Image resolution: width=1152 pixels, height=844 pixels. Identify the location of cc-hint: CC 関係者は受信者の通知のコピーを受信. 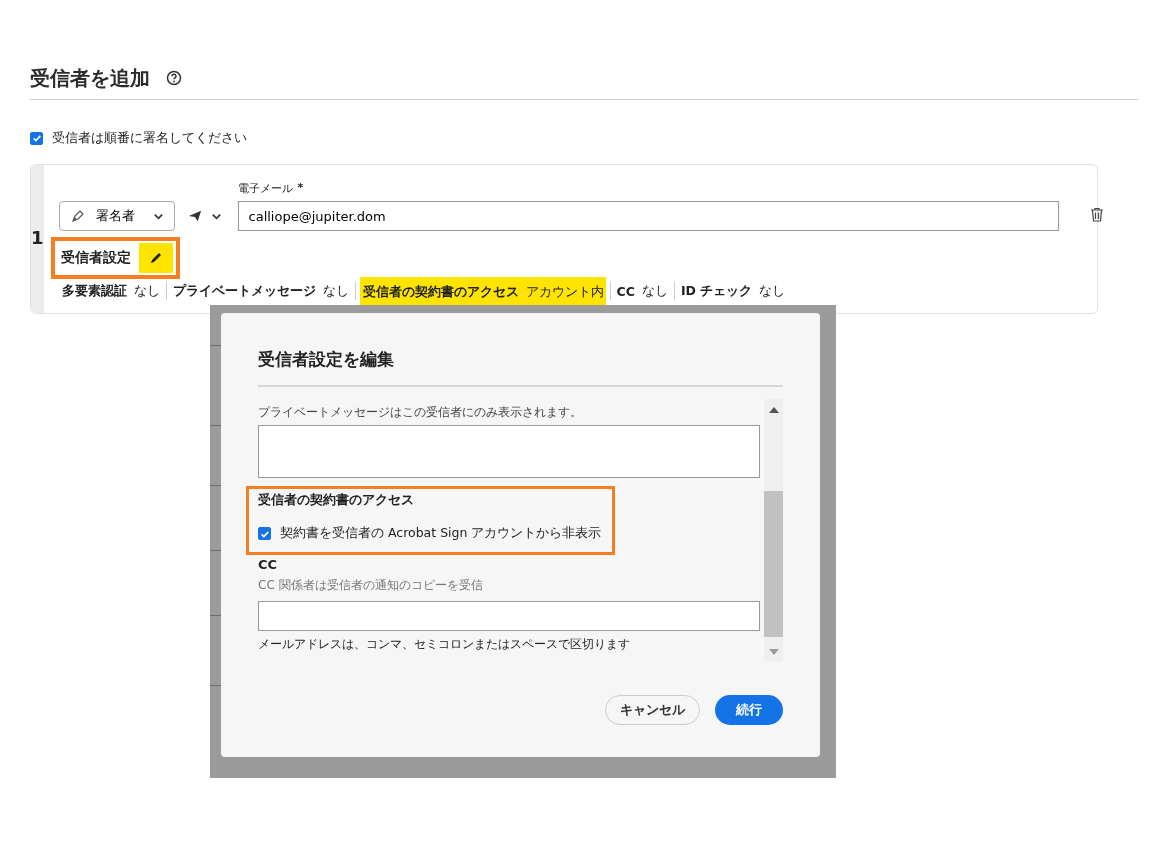
(371, 585).